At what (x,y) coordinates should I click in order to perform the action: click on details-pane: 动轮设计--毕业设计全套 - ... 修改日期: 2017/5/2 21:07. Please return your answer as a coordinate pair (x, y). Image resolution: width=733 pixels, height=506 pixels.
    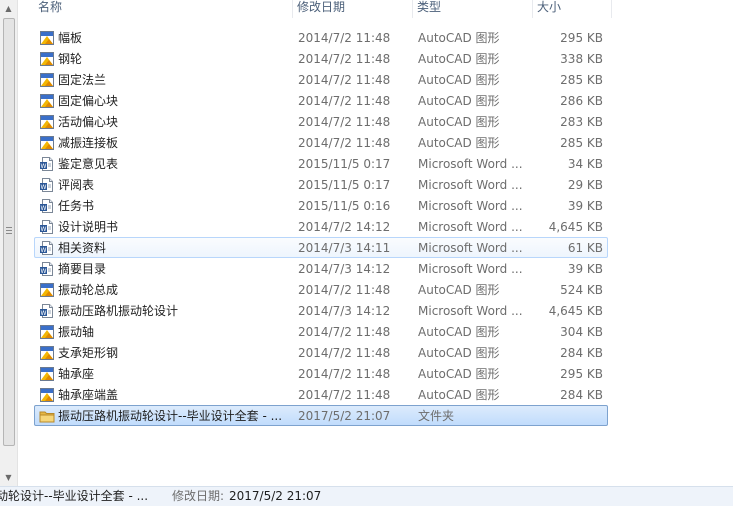
    Looking at the image, I should click on (366, 496).